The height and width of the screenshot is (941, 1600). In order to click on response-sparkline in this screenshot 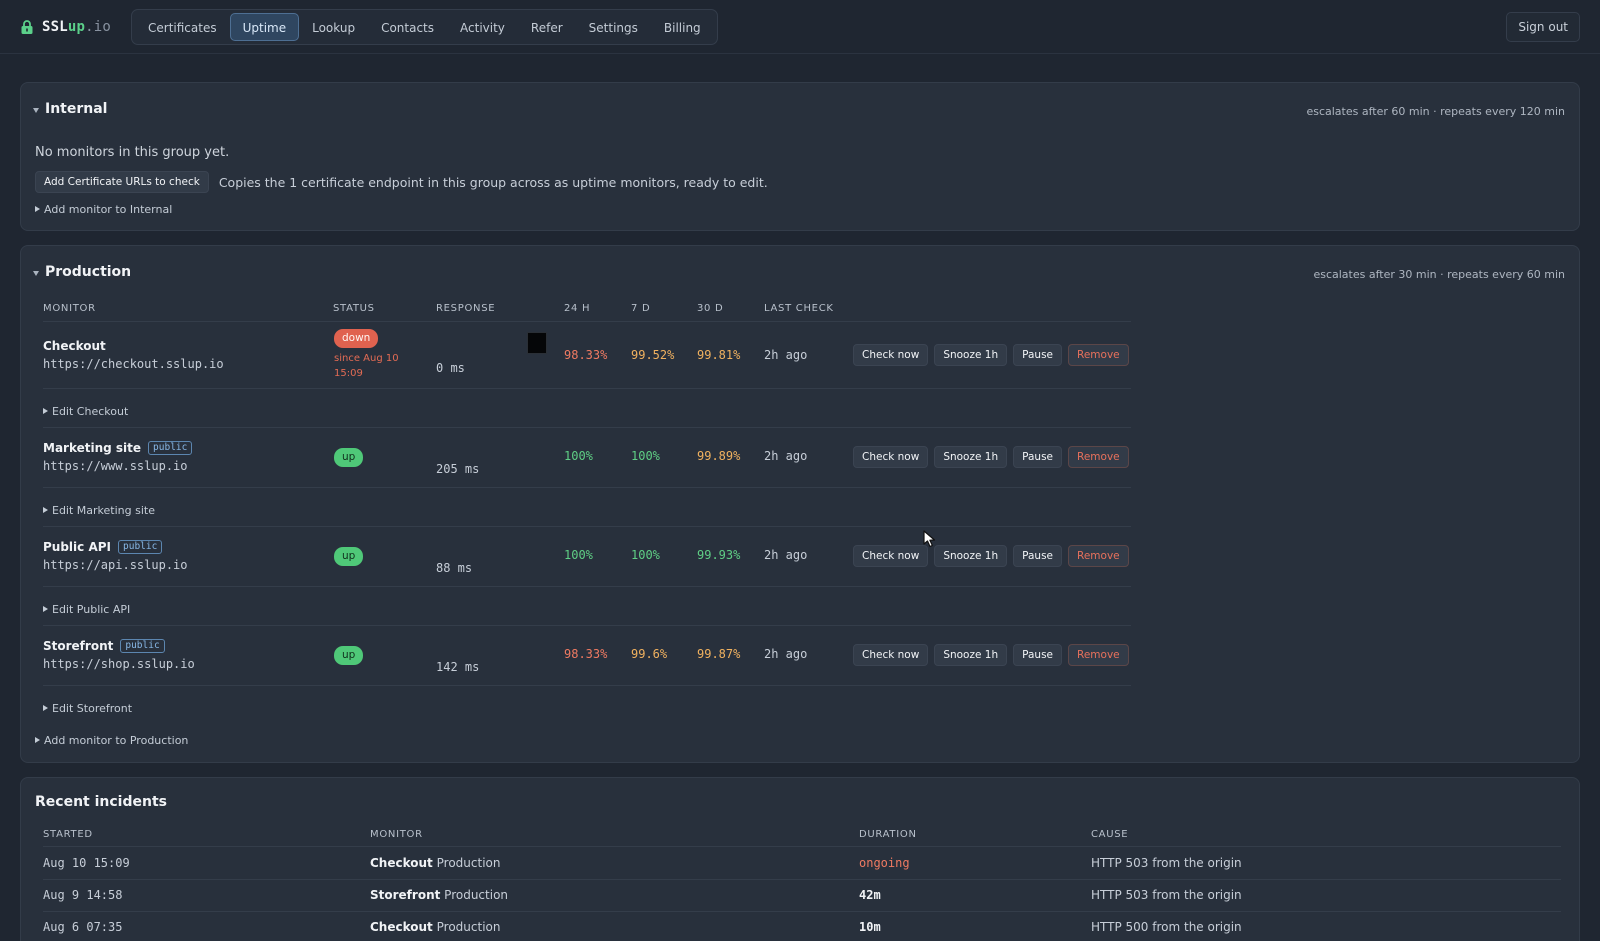, I will do `click(537, 343)`.